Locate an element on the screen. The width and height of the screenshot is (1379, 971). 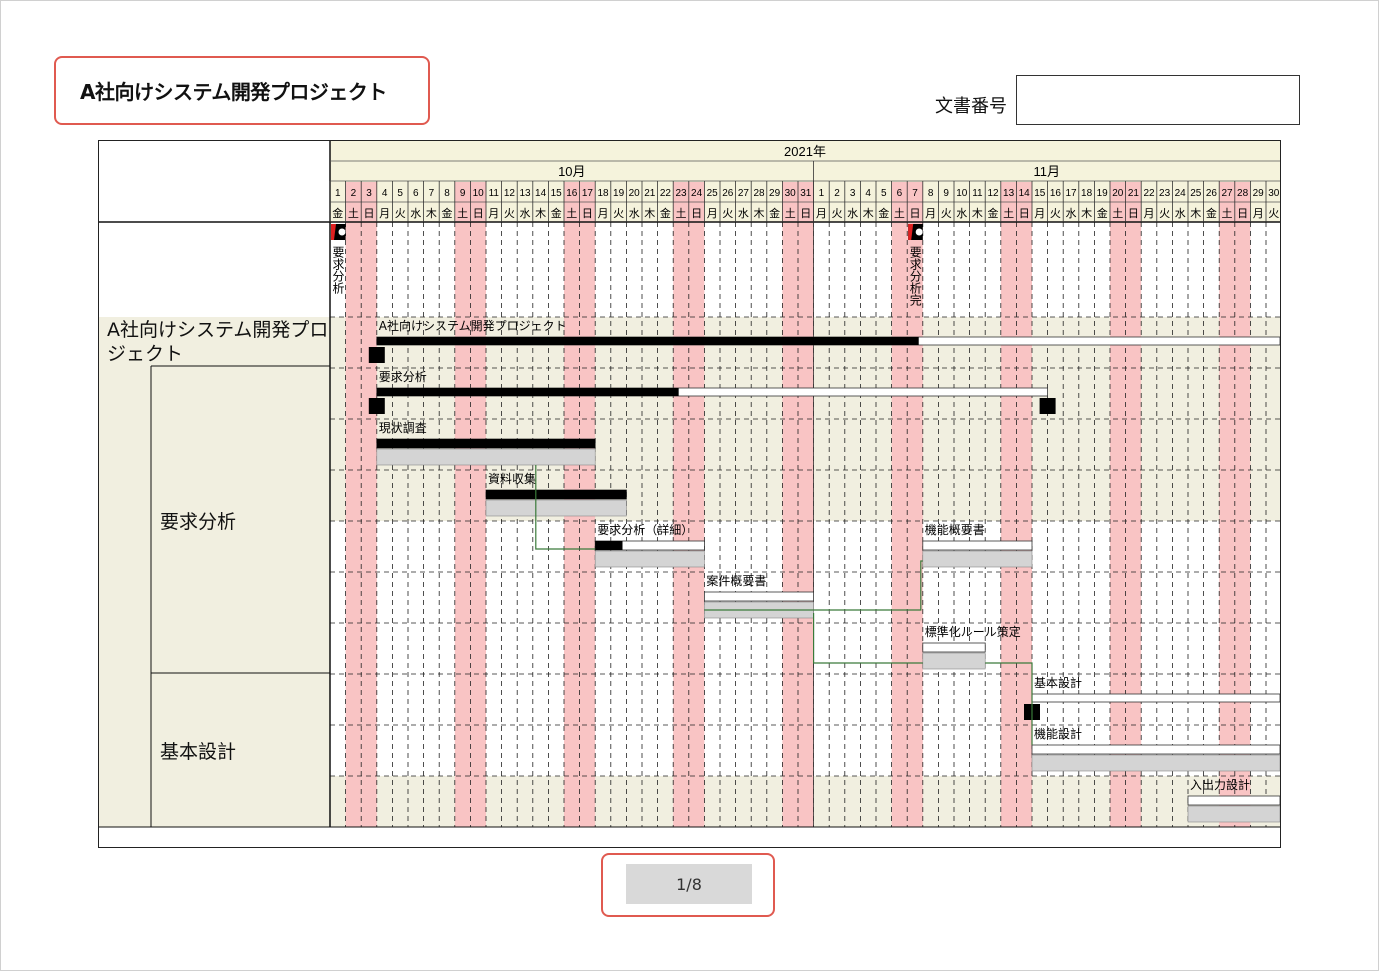
day-number: 28 is located at coordinates (1243, 193).